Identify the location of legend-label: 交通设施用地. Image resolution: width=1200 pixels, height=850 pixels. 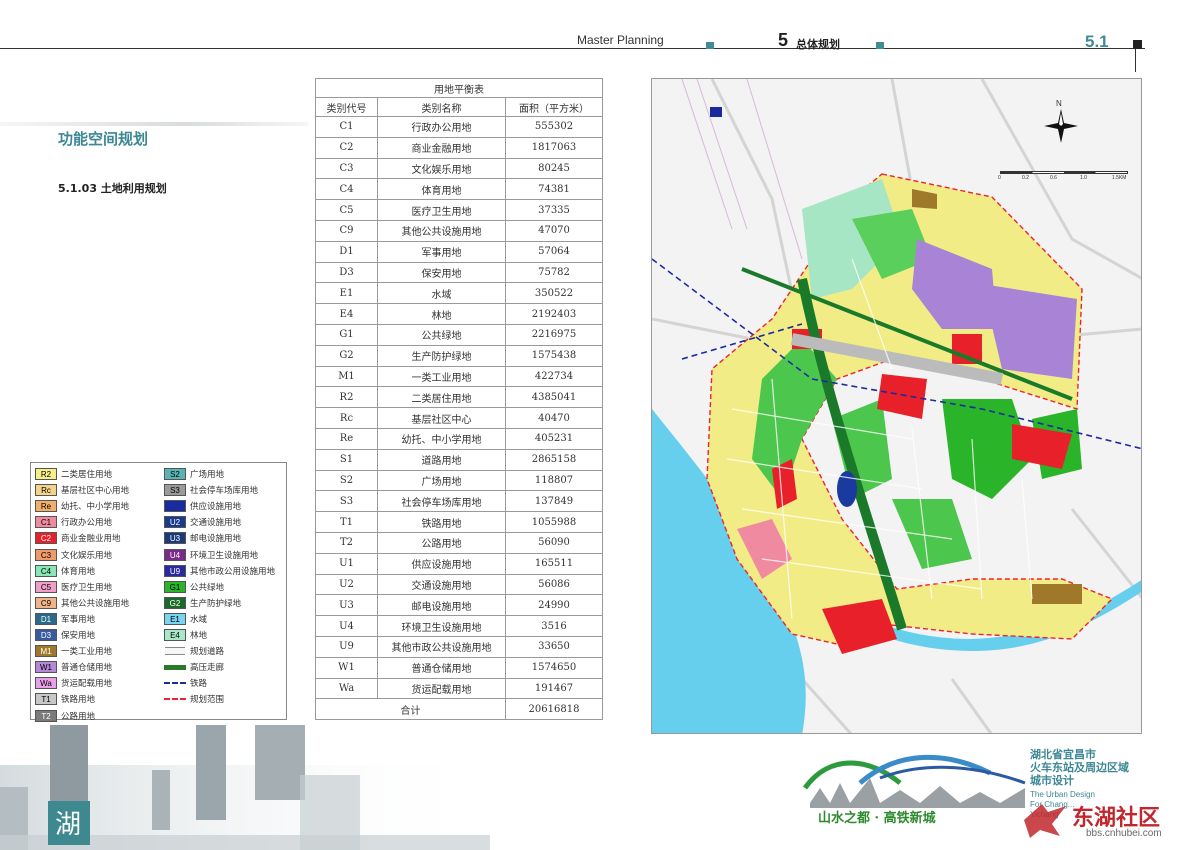
(216, 523).